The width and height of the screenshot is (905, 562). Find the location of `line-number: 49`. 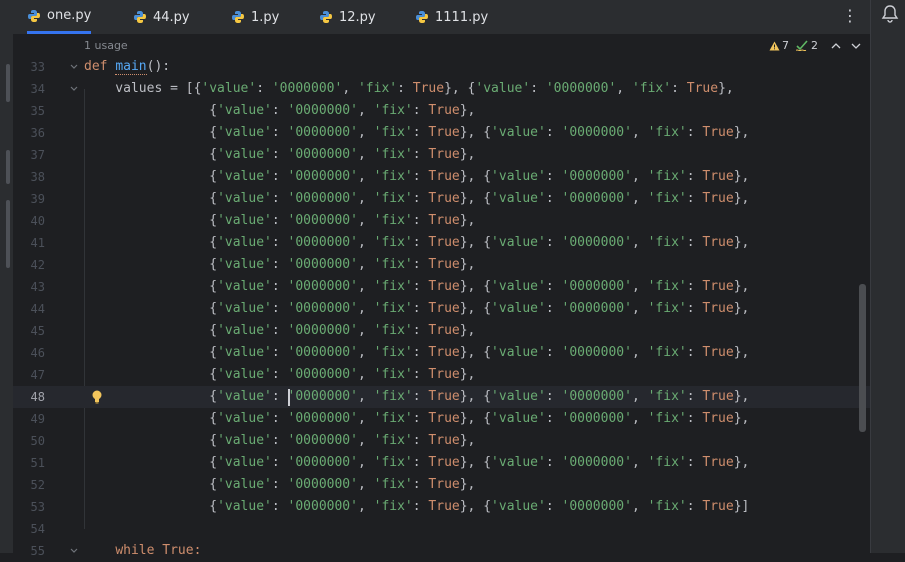

line-number: 49 is located at coordinates (29, 419).